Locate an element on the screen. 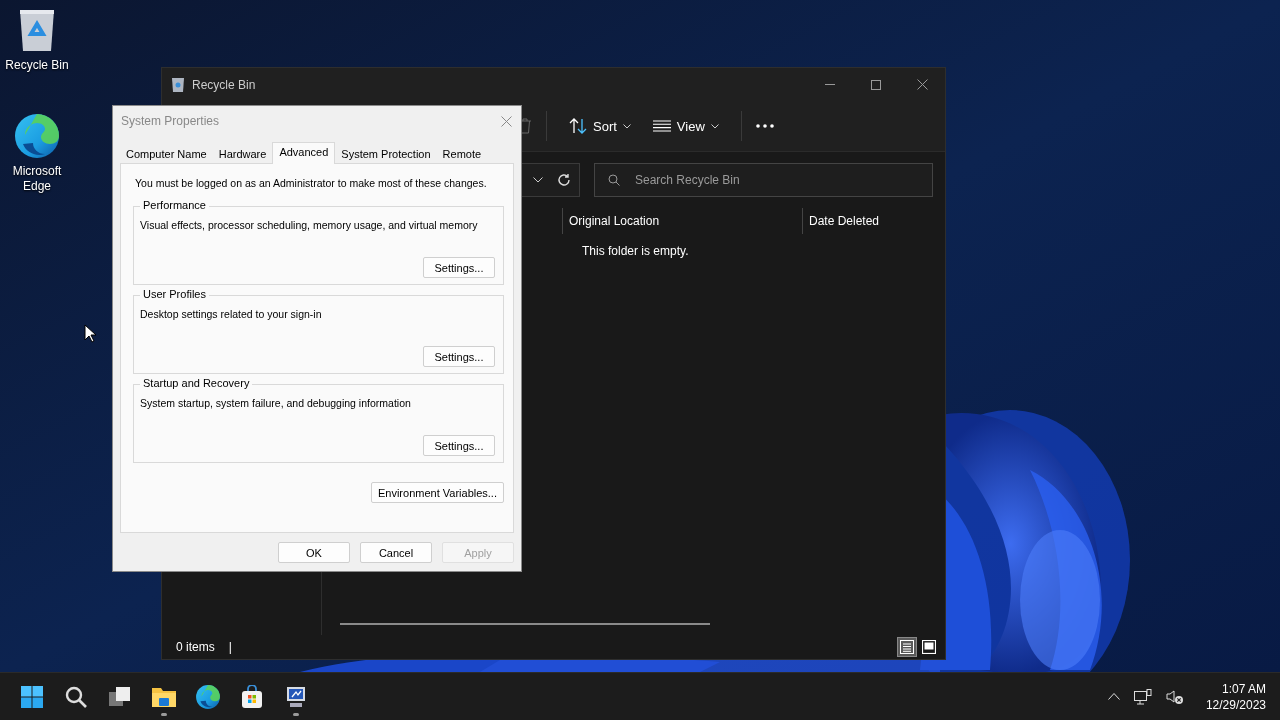  task-view-icon is located at coordinates (120, 696).